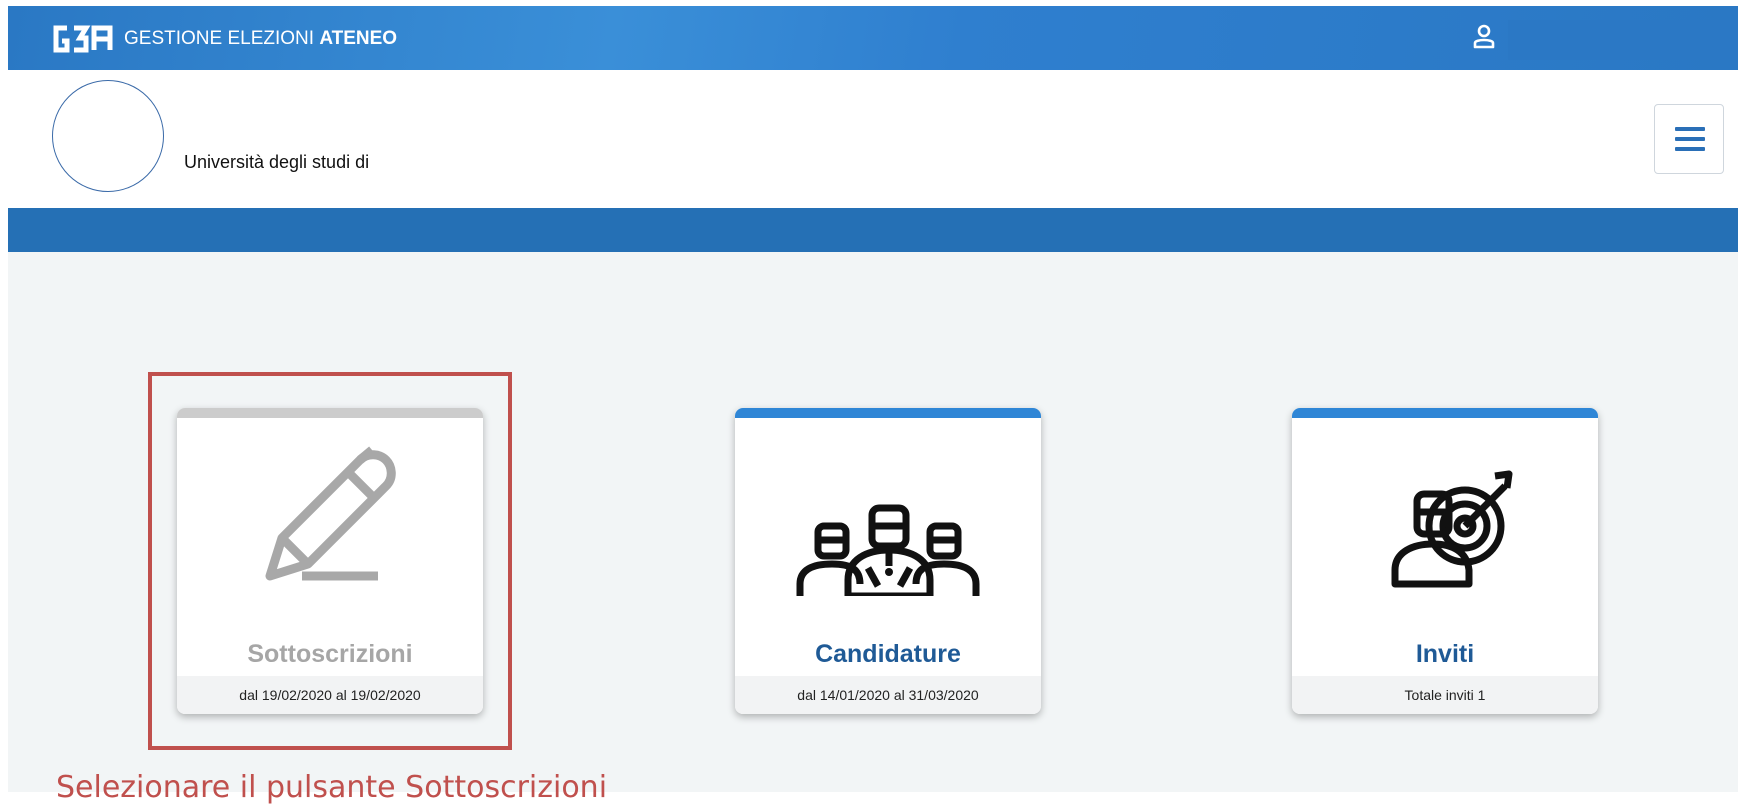 Image resolution: width=1738 pixels, height=805 pixels. I want to click on user-icon, so click(1484, 37).